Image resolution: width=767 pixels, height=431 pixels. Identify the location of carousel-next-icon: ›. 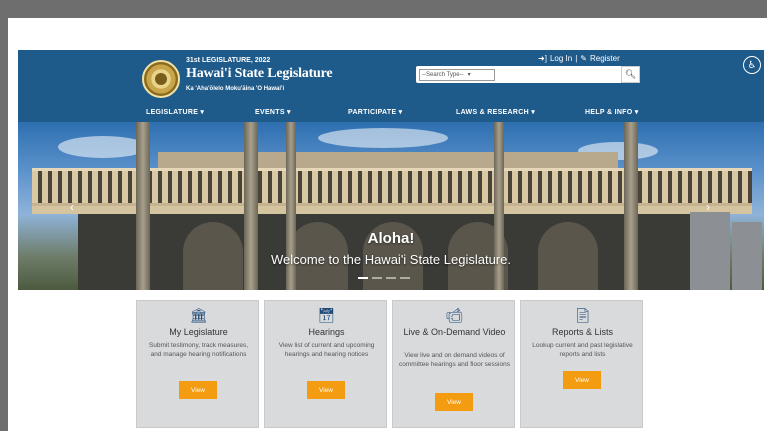
(708, 207).